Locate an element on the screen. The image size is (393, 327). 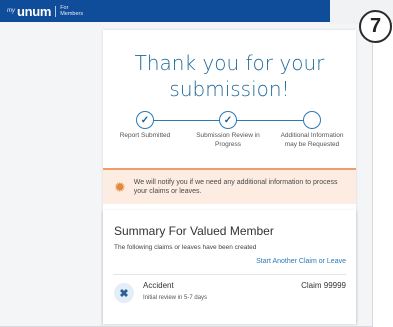
step-2-label: Submission Review in Progress is located at coordinates (228, 140).